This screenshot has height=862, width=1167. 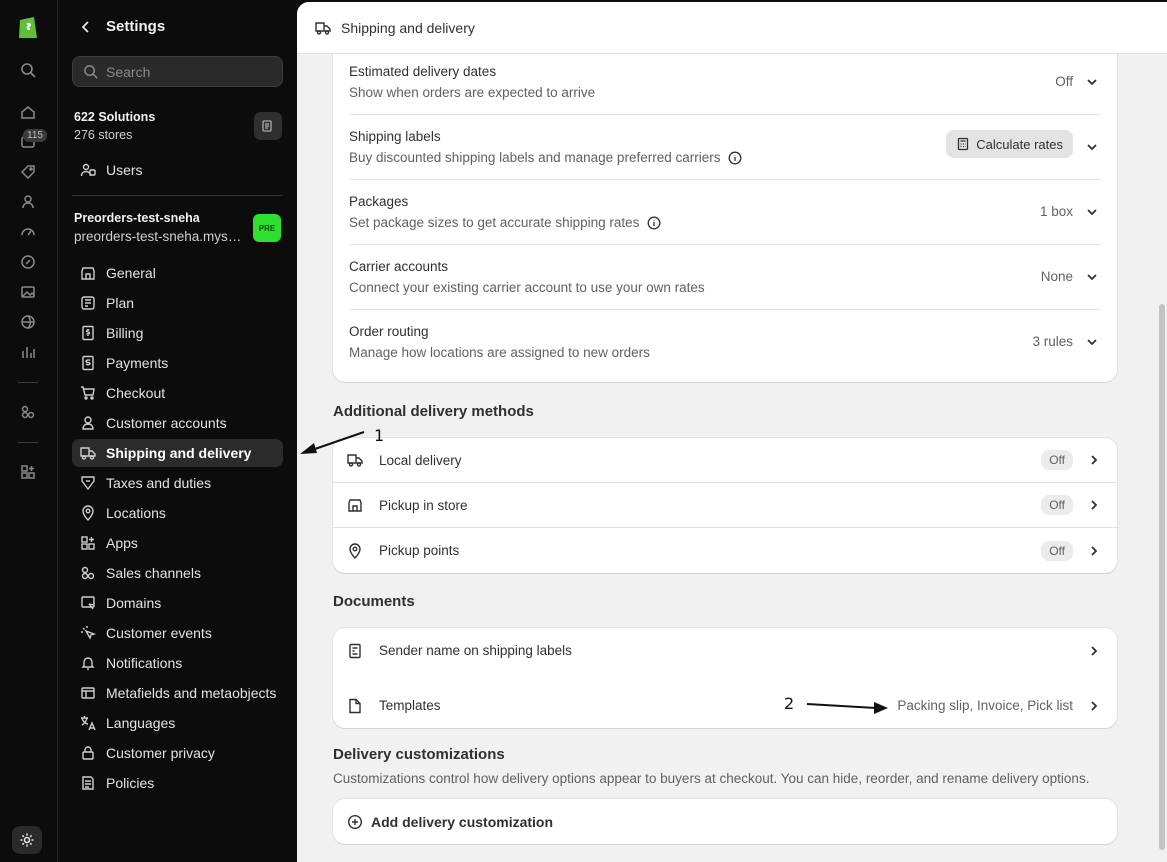 What do you see at coordinates (28, 292) in the screenshot?
I see `content-icon` at bounding box center [28, 292].